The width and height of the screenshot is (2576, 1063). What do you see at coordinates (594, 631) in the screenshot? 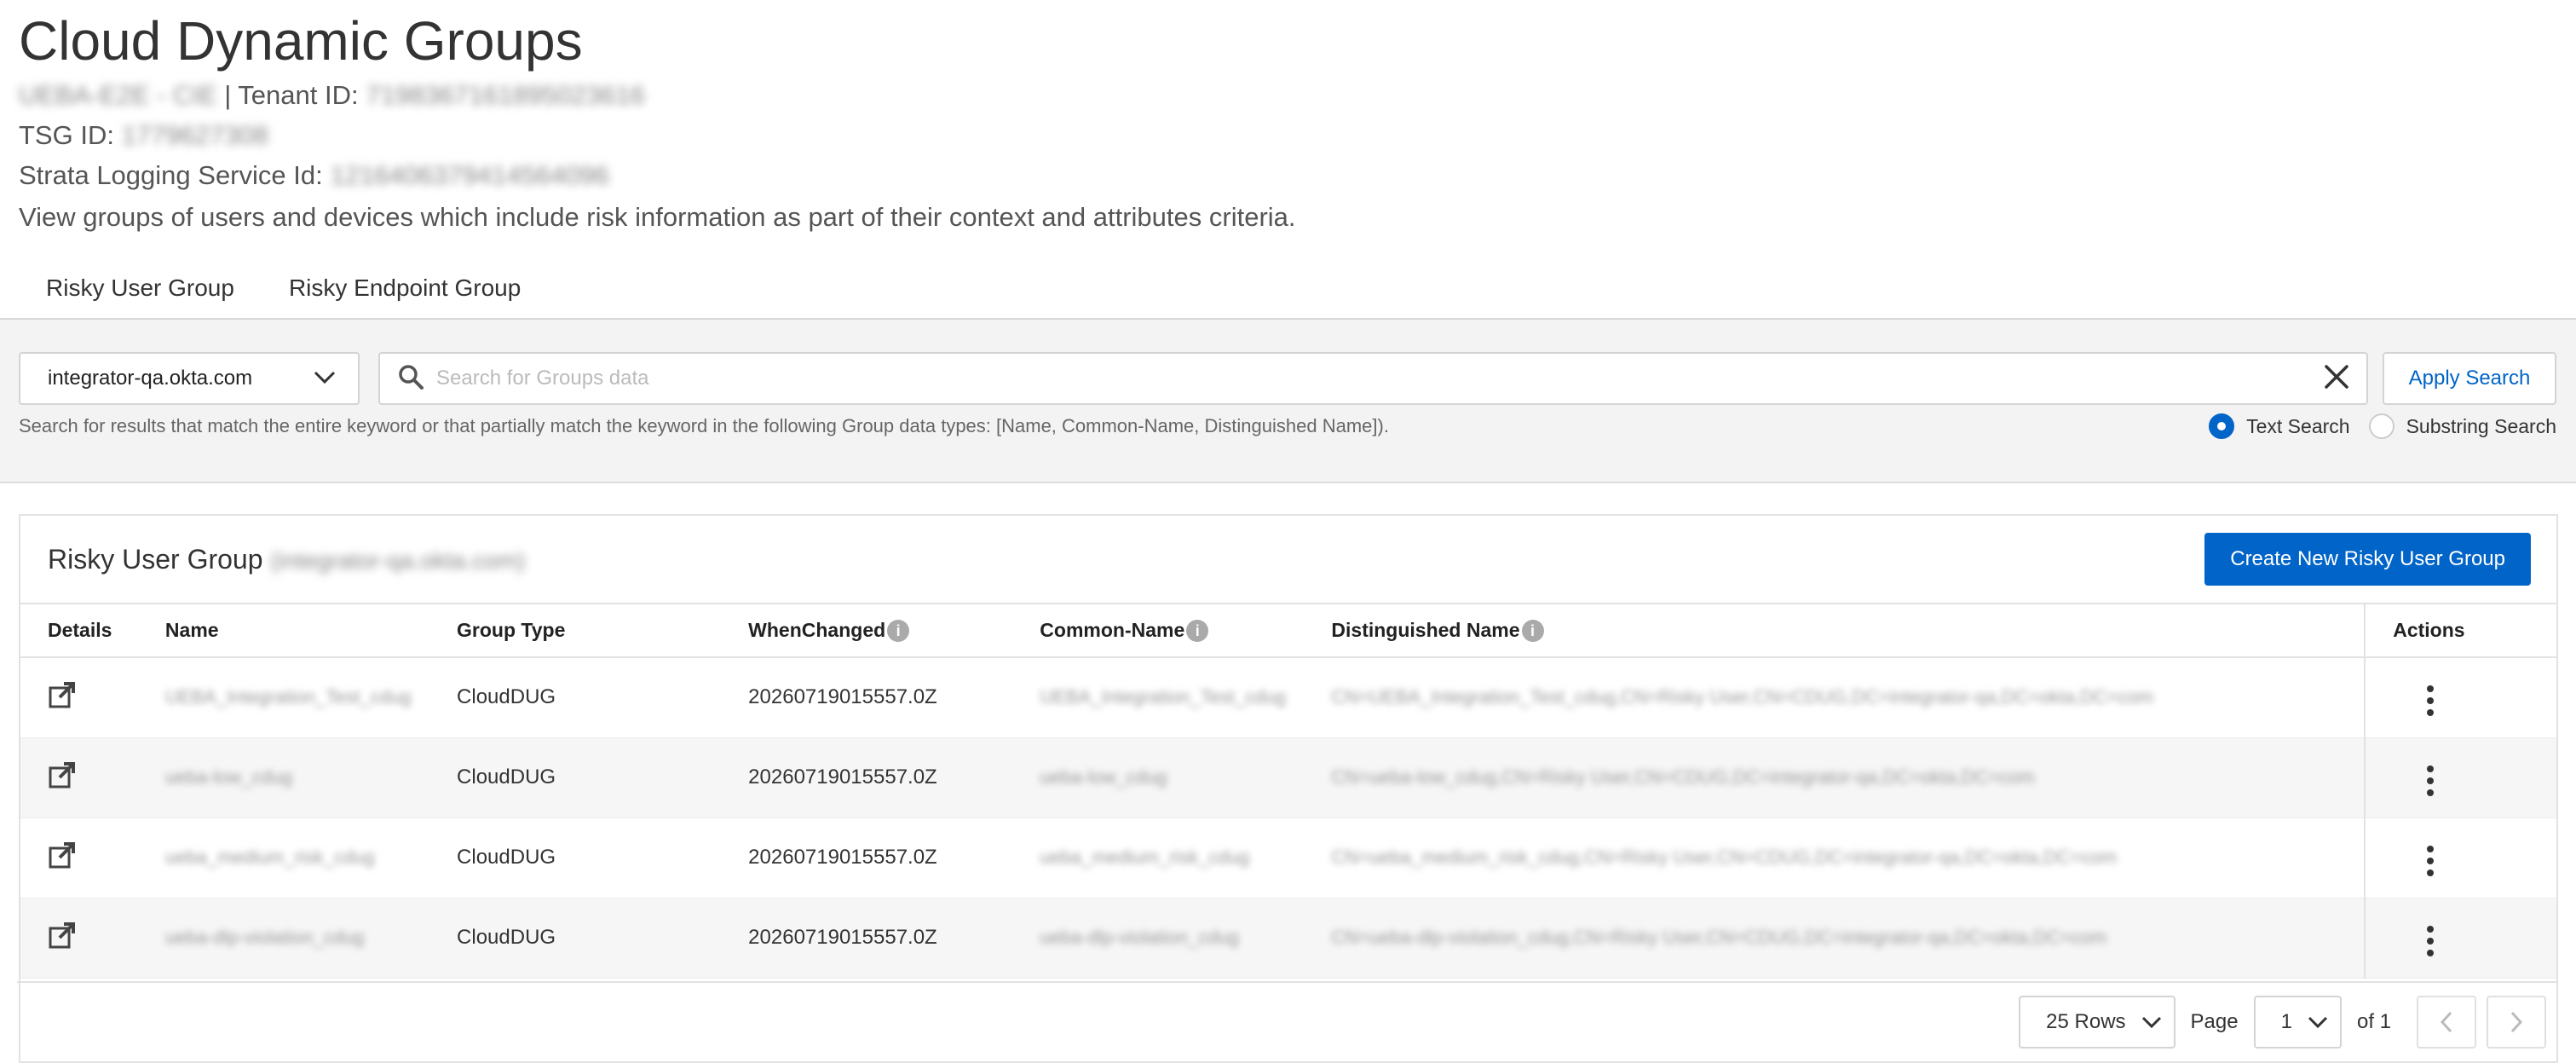
I see `col-header-group-type: Group Type` at bounding box center [594, 631].